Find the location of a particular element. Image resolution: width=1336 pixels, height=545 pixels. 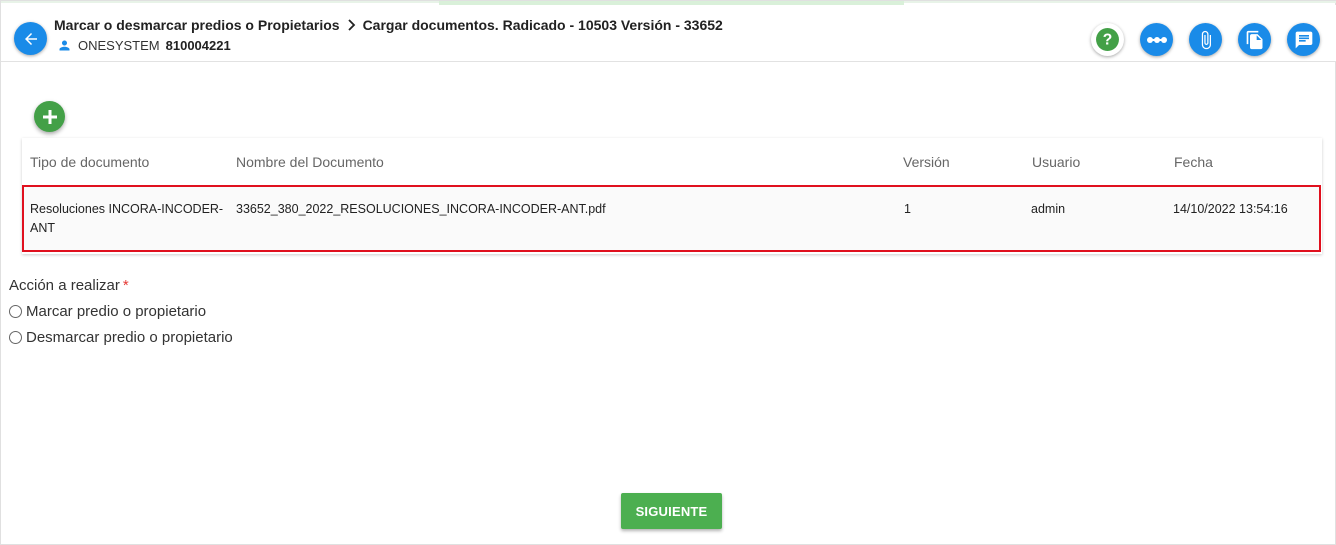

radio-desmarcar: Desmarcar predio o propietario is located at coordinates (121, 337).